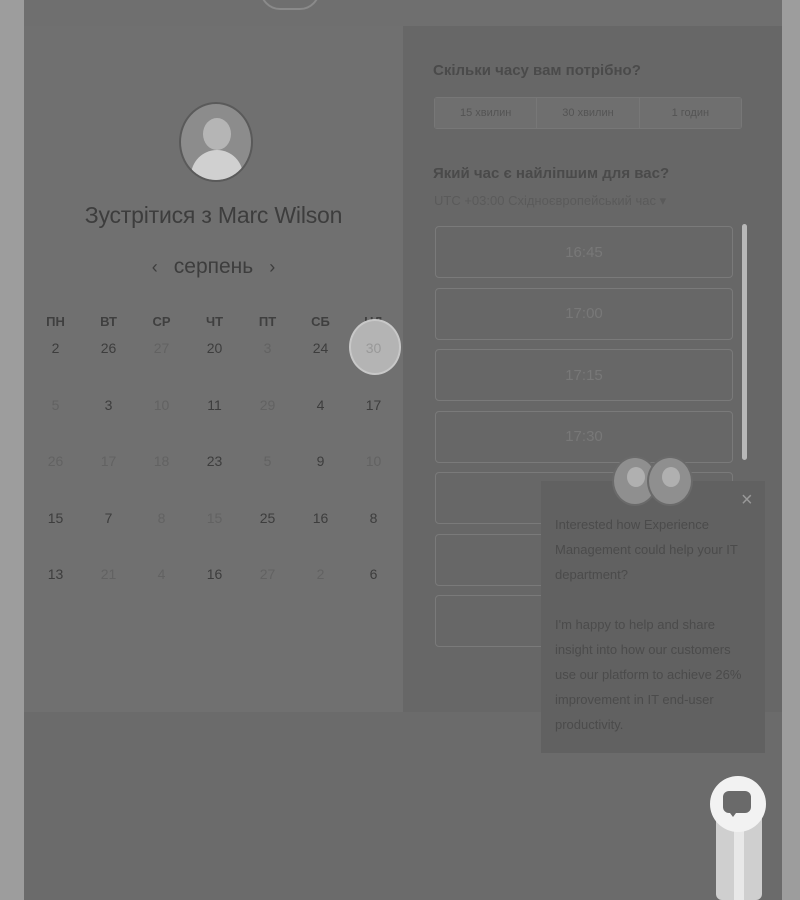 This screenshot has height=900, width=800. What do you see at coordinates (267, 321) in the screenshot?
I see `weekday-label: ПТ` at bounding box center [267, 321].